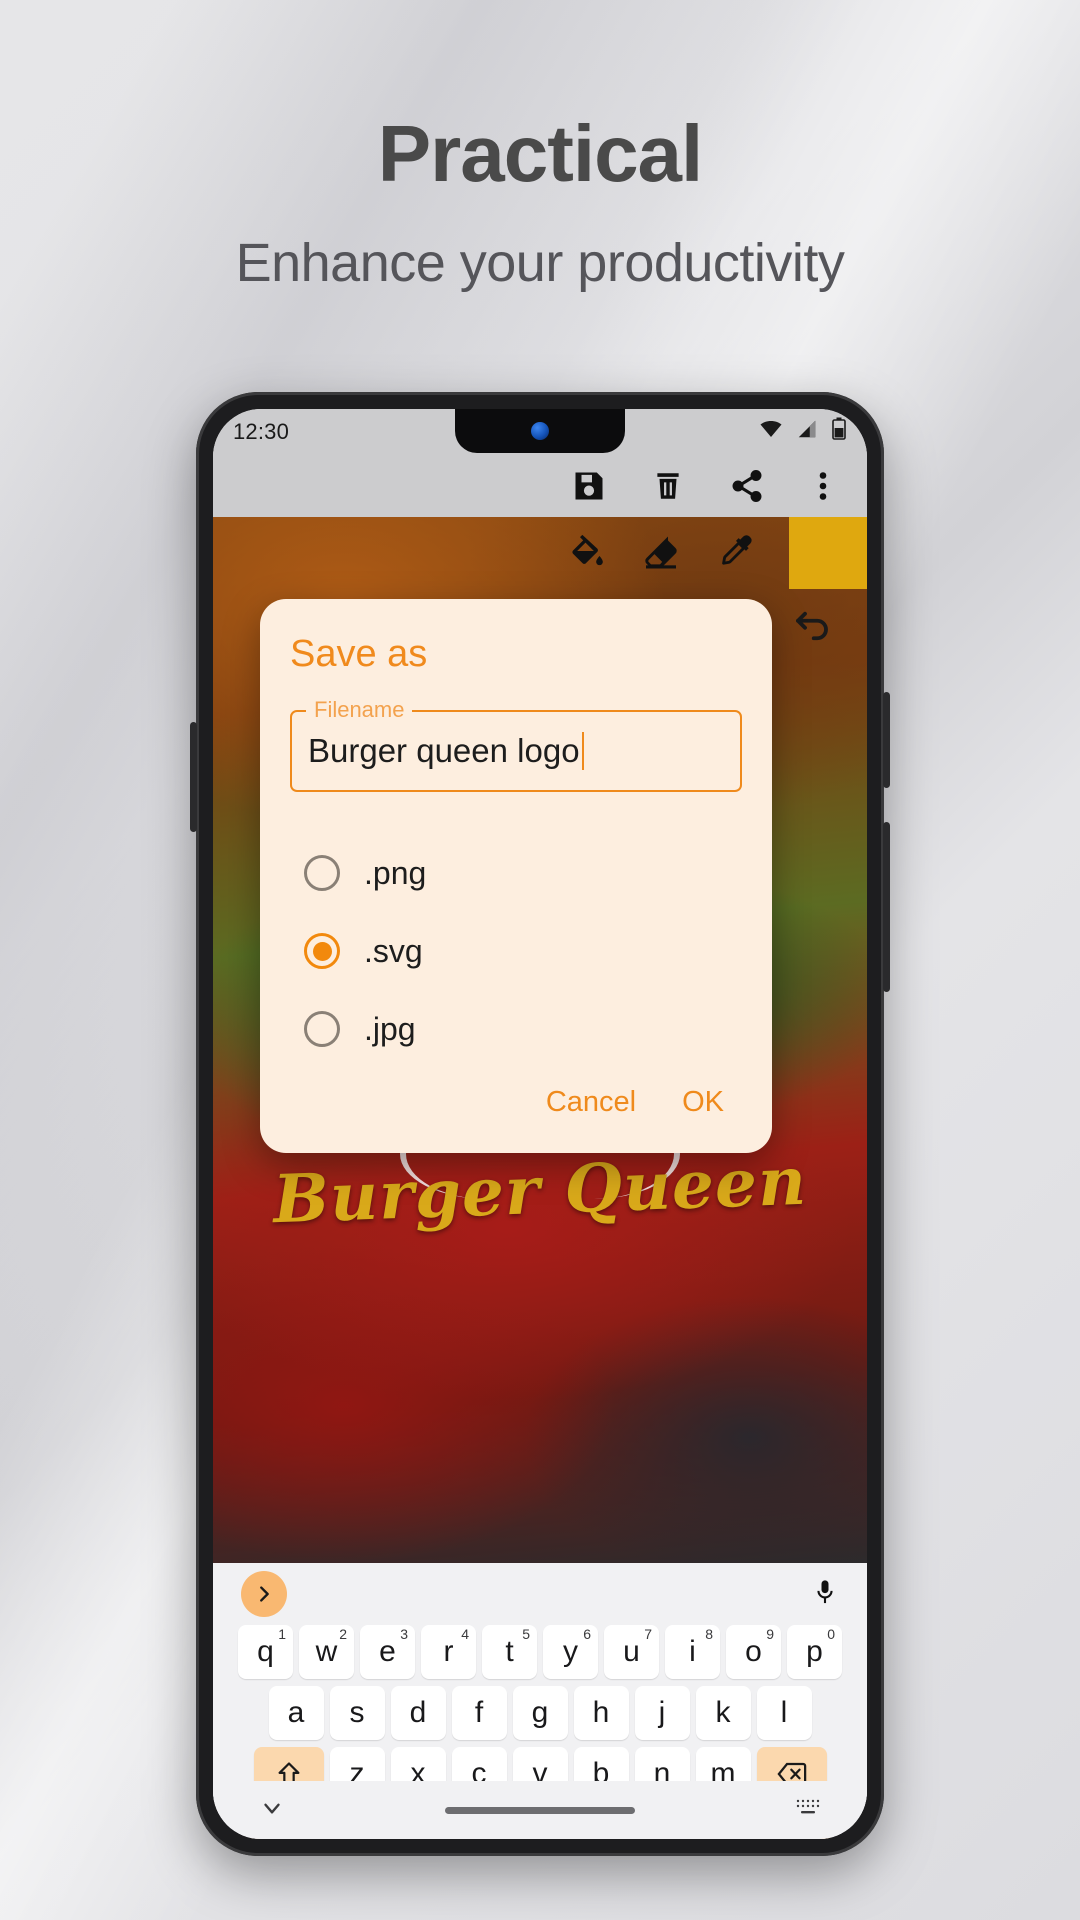 This screenshot has width=1080, height=1920. What do you see at coordinates (540, 153) in the screenshot?
I see `promo-title: Practical` at bounding box center [540, 153].